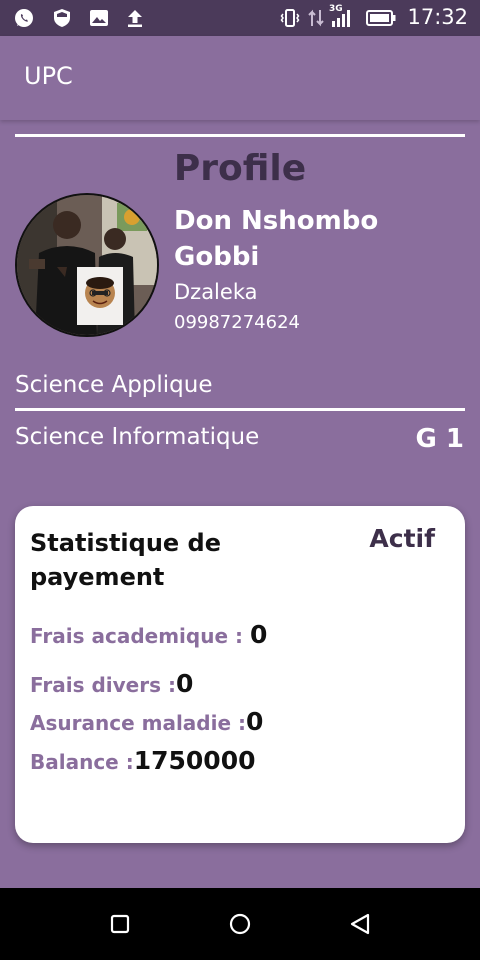 The width and height of the screenshot is (480, 960). Describe the element at coordinates (290, 18) in the screenshot. I see `vibrate-icon` at that location.